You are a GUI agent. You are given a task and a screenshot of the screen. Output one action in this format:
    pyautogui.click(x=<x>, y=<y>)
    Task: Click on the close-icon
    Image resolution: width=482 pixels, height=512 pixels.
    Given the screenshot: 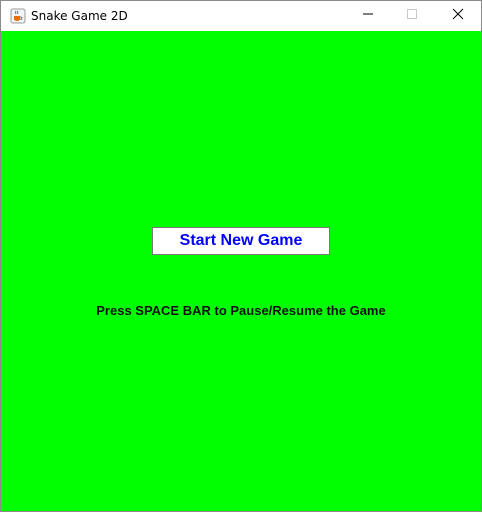 What is the action you would take?
    pyautogui.click(x=458, y=16)
    